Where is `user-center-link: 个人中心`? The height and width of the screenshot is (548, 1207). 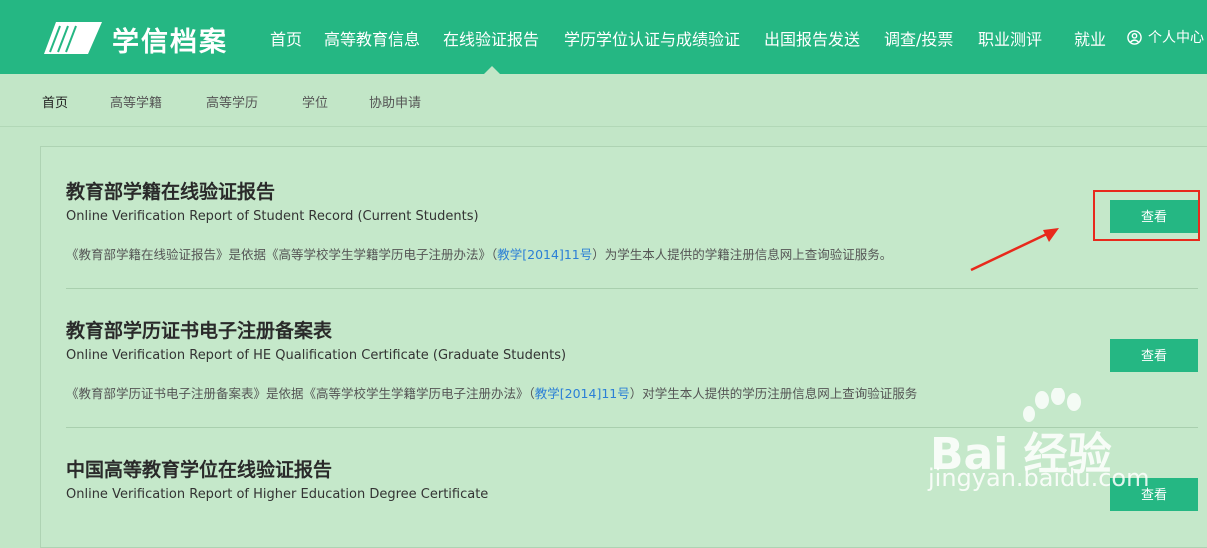
user-center-link: 个人中心 is located at coordinates (1165, 37).